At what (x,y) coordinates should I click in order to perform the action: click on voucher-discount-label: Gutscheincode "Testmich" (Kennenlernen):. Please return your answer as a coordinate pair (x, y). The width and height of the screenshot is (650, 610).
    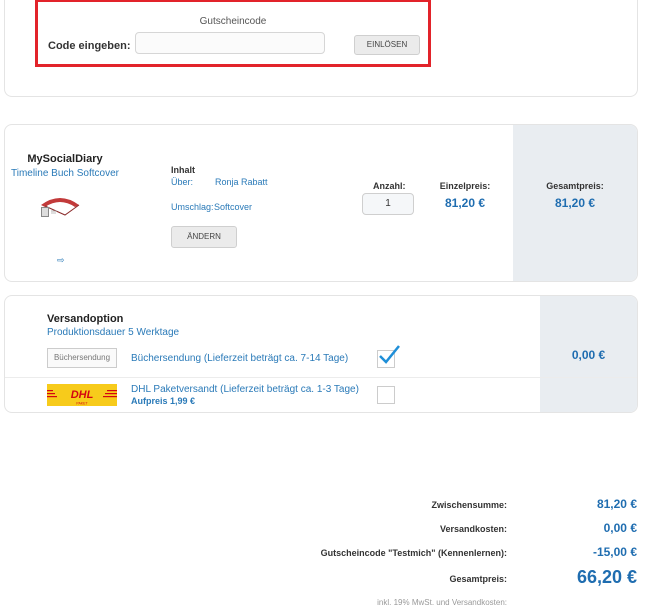
    Looking at the image, I should click on (413, 553).